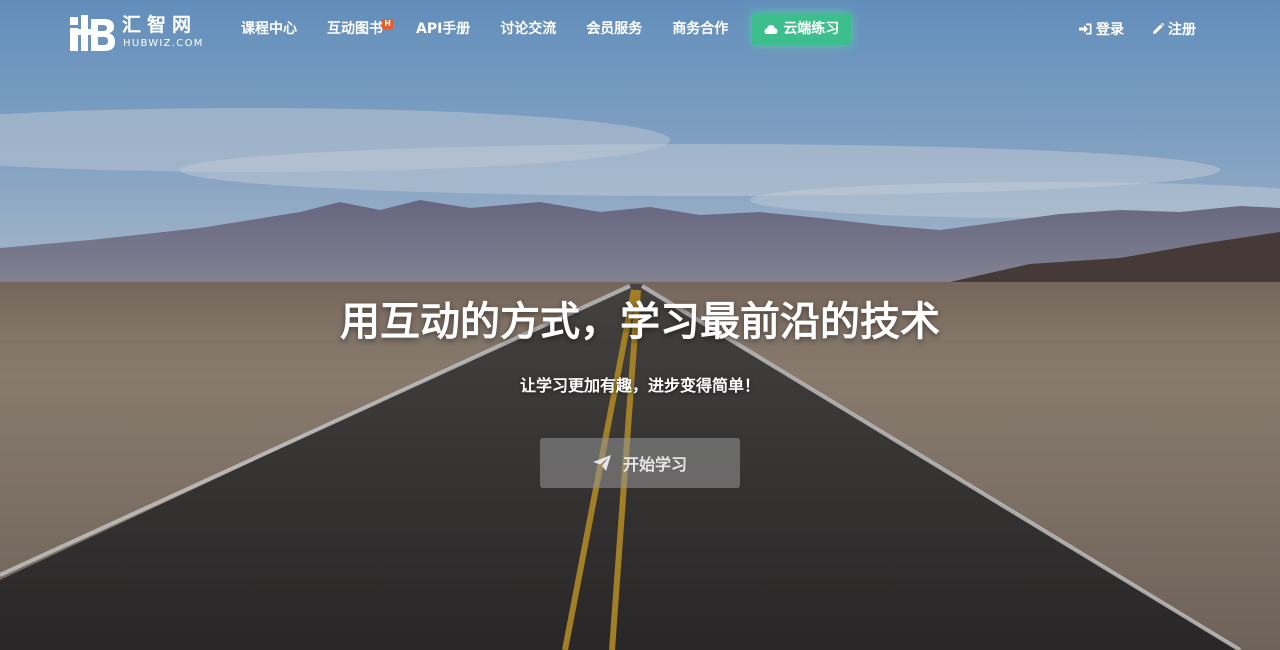  Describe the element at coordinates (92, 33) in the screenshot. I see `hb-logo-icon` at that location.